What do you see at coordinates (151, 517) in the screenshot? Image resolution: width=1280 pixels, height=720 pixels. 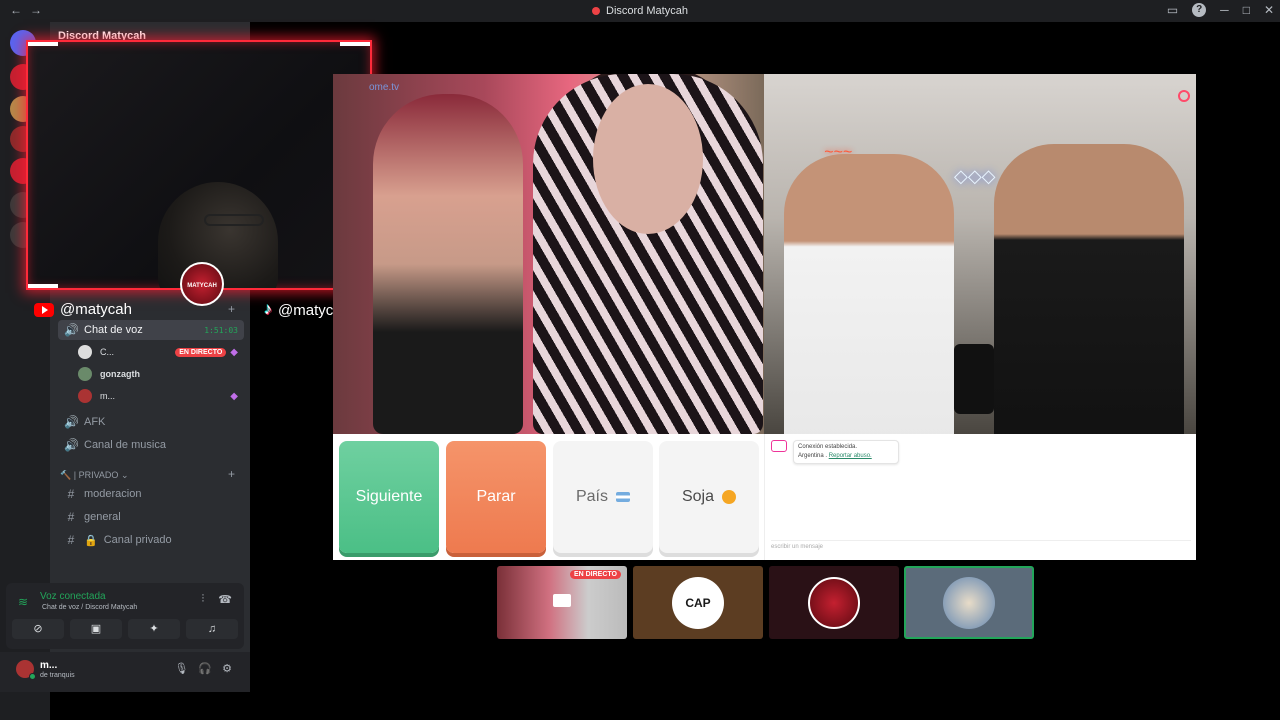 I see `channel-general: # general` at bounding box center [151, 517].